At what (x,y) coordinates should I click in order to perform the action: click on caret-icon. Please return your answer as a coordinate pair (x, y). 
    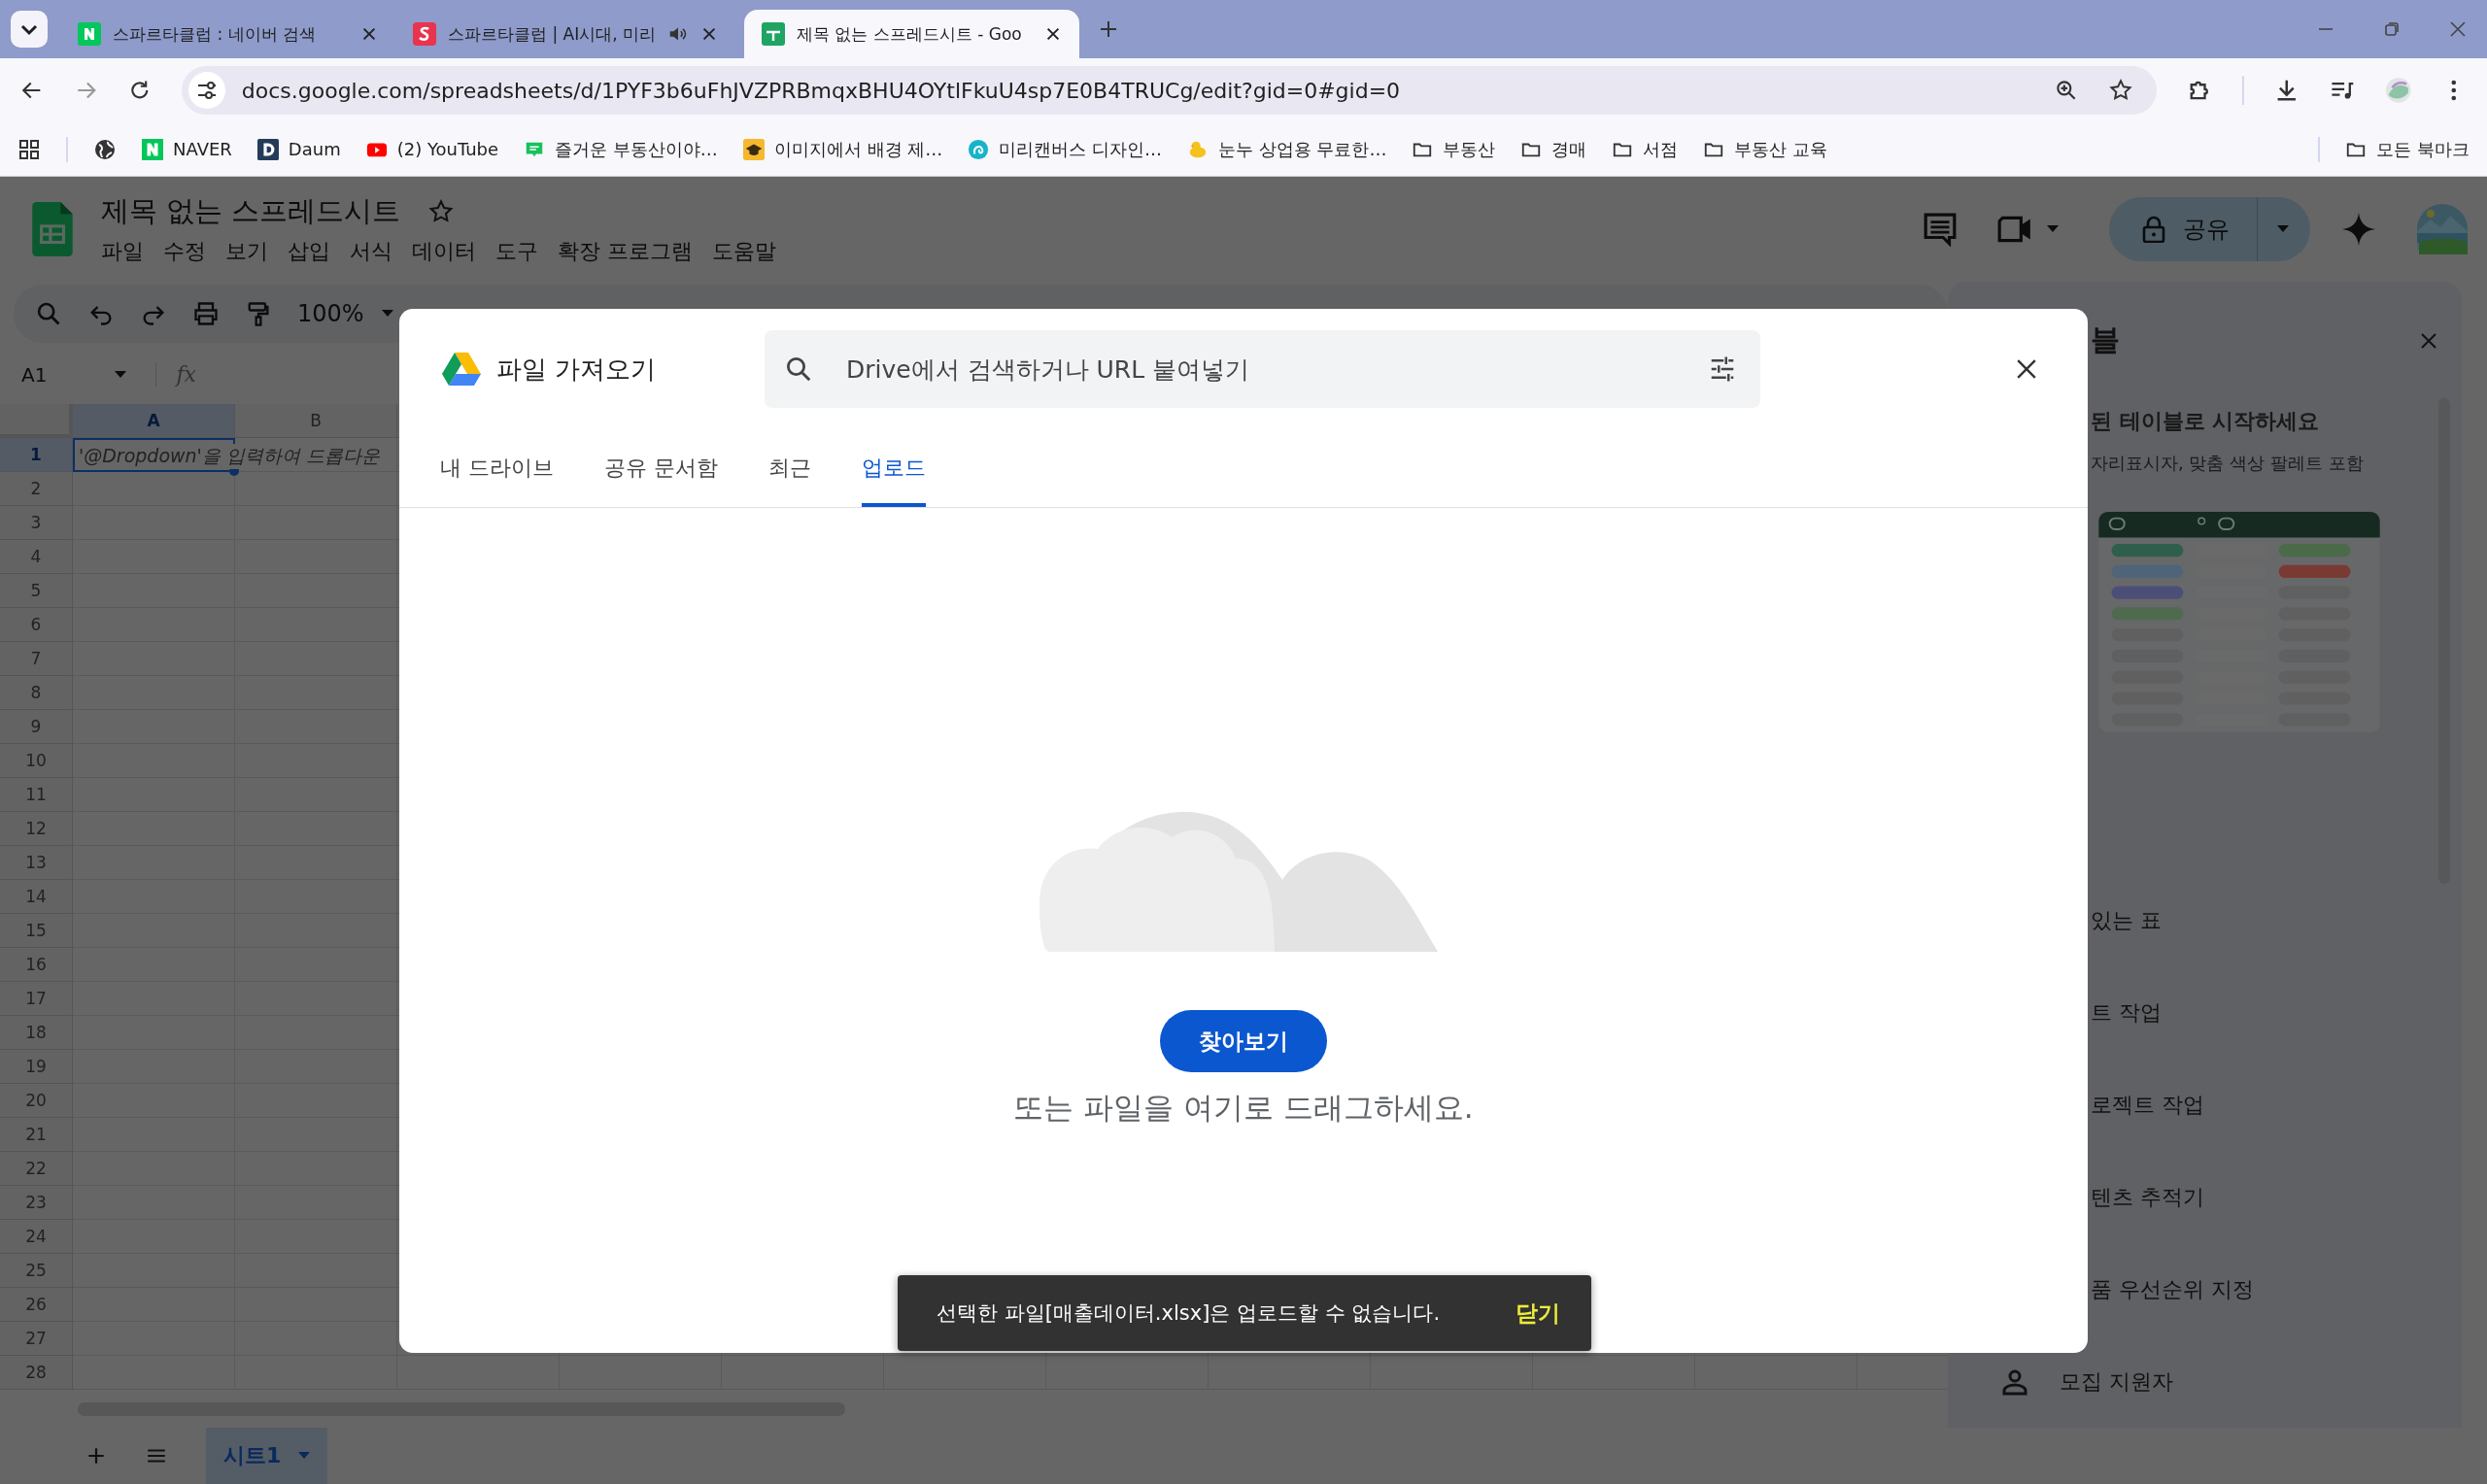
    Looking at the image, I should click on (2053, 229).